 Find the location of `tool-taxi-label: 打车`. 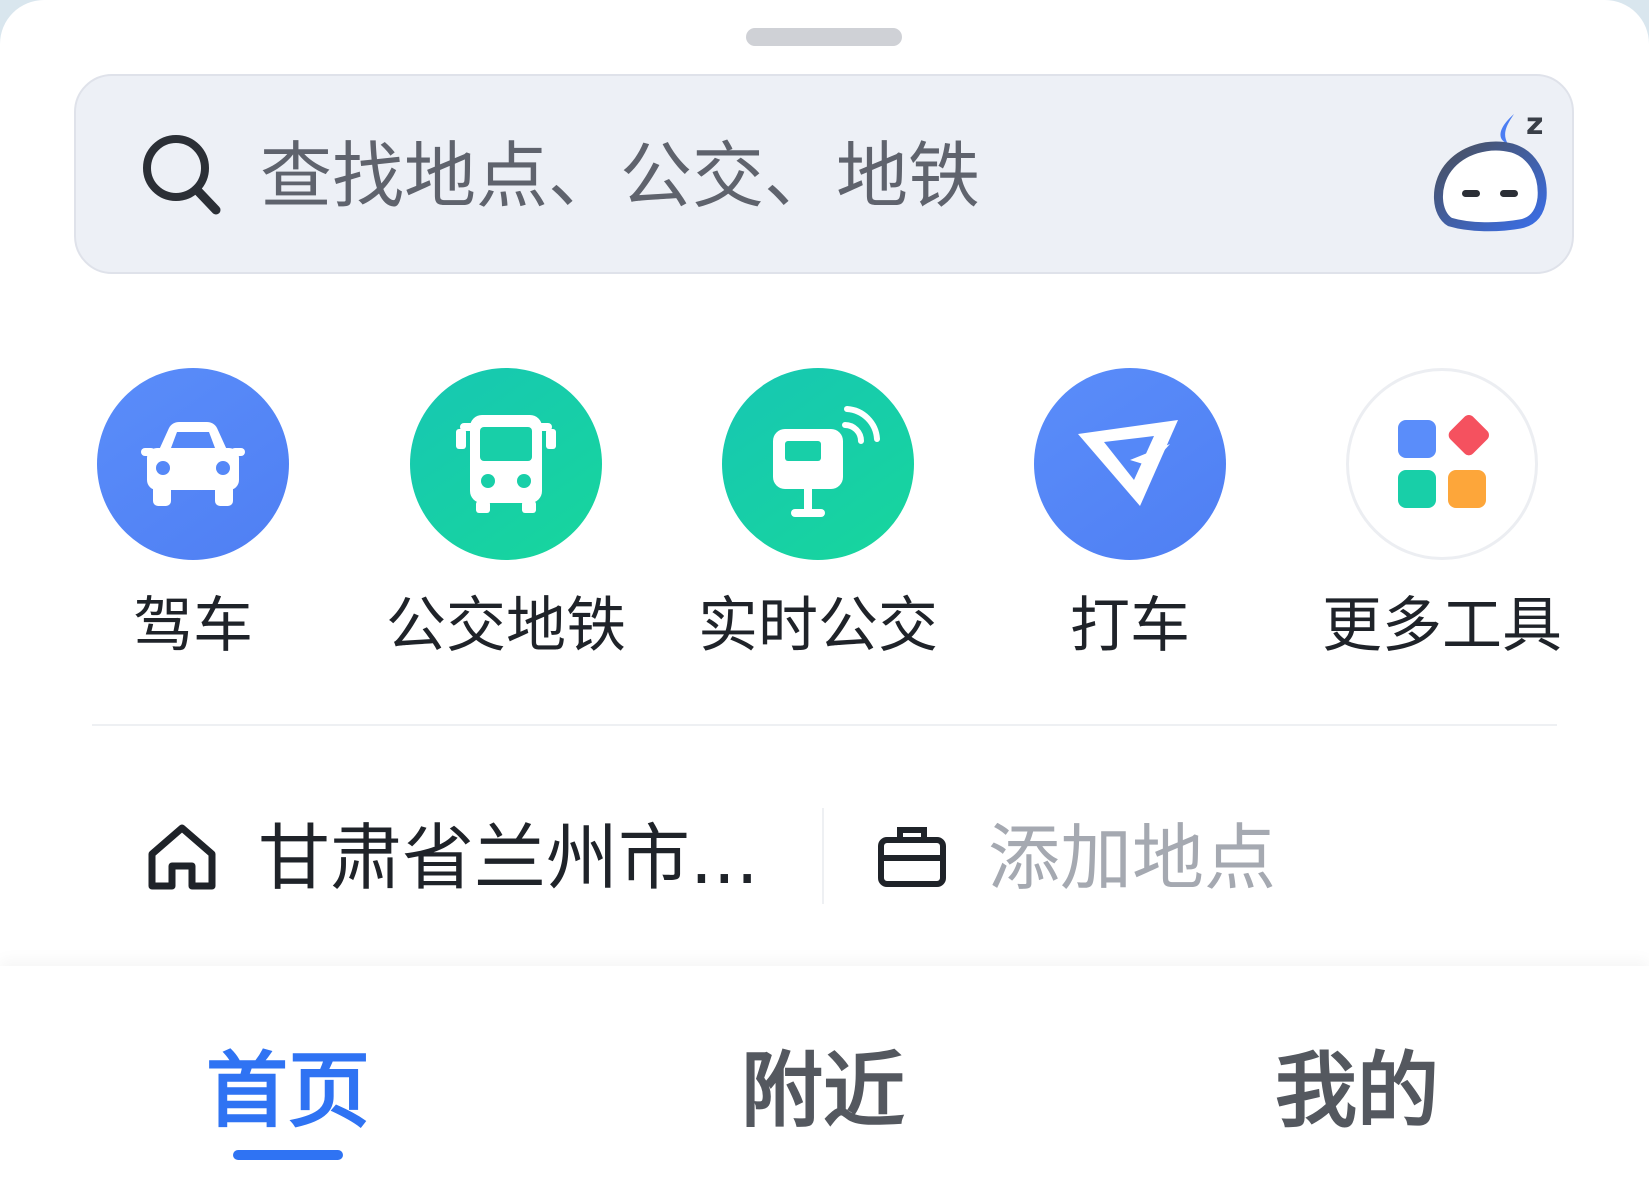

tool-taxi-label: 打车 is located at coordinates (1130, 626).